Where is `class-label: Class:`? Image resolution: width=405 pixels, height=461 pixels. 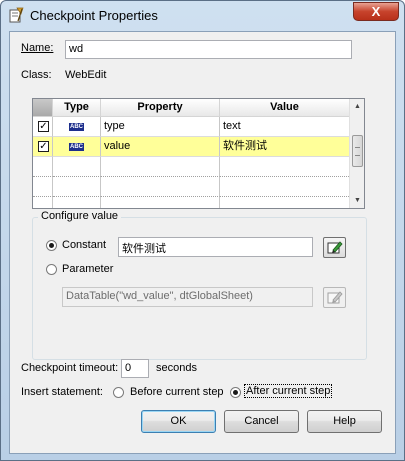
class-label: Class: is located at coordinates (36, 75).